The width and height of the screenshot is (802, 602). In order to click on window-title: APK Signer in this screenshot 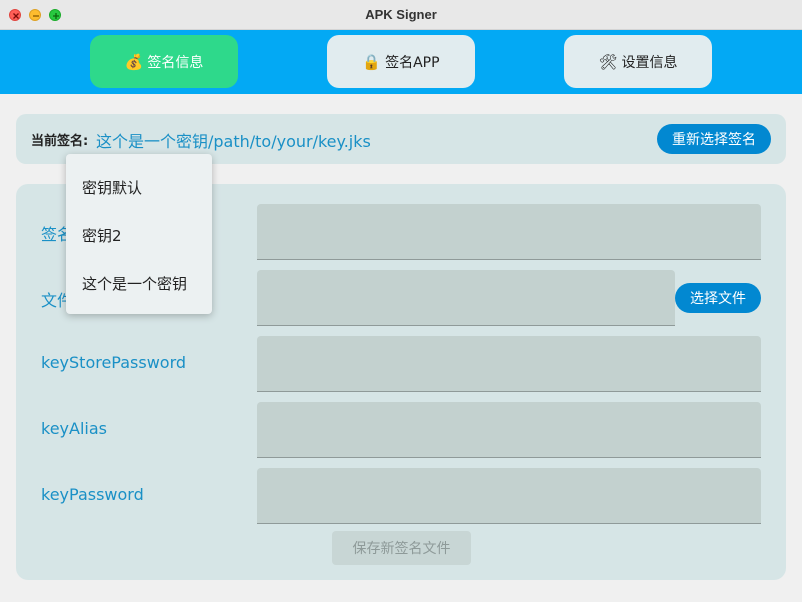, I will do `click(401, 14)`.